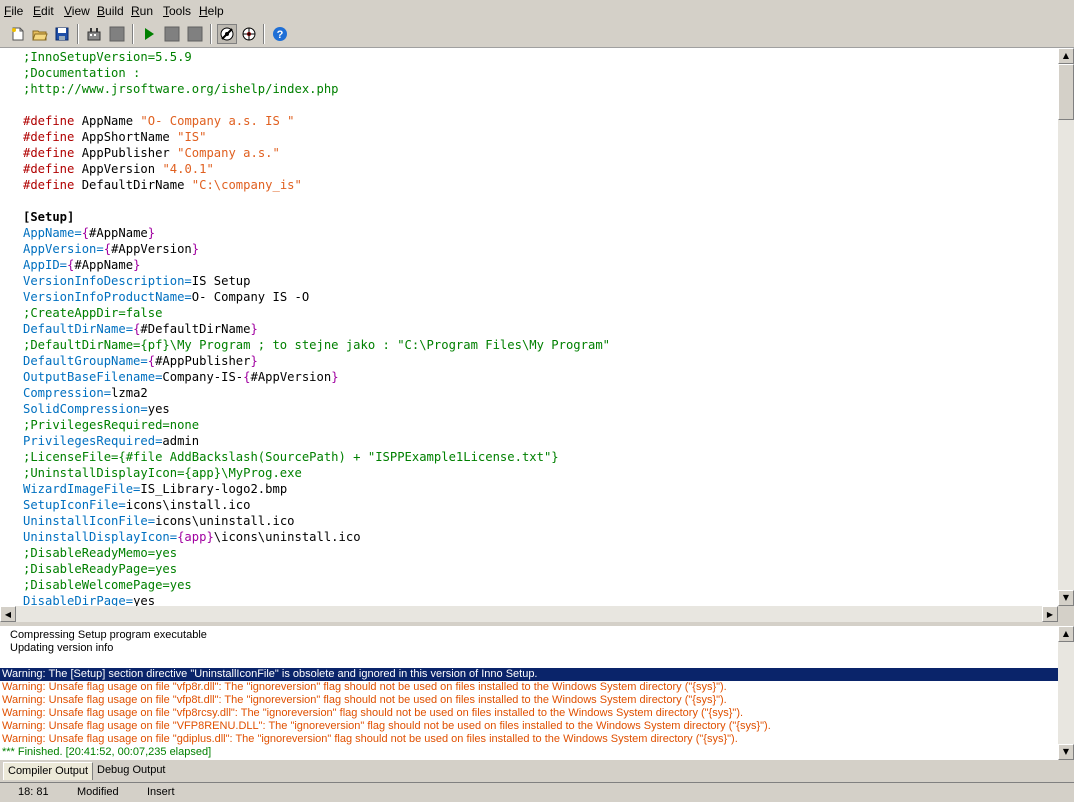  What do you see at coordinates (316, 569) in the screenshot?
I see `code-line: ;DisableReadyPage=yes` at bounding box center [316, 569].